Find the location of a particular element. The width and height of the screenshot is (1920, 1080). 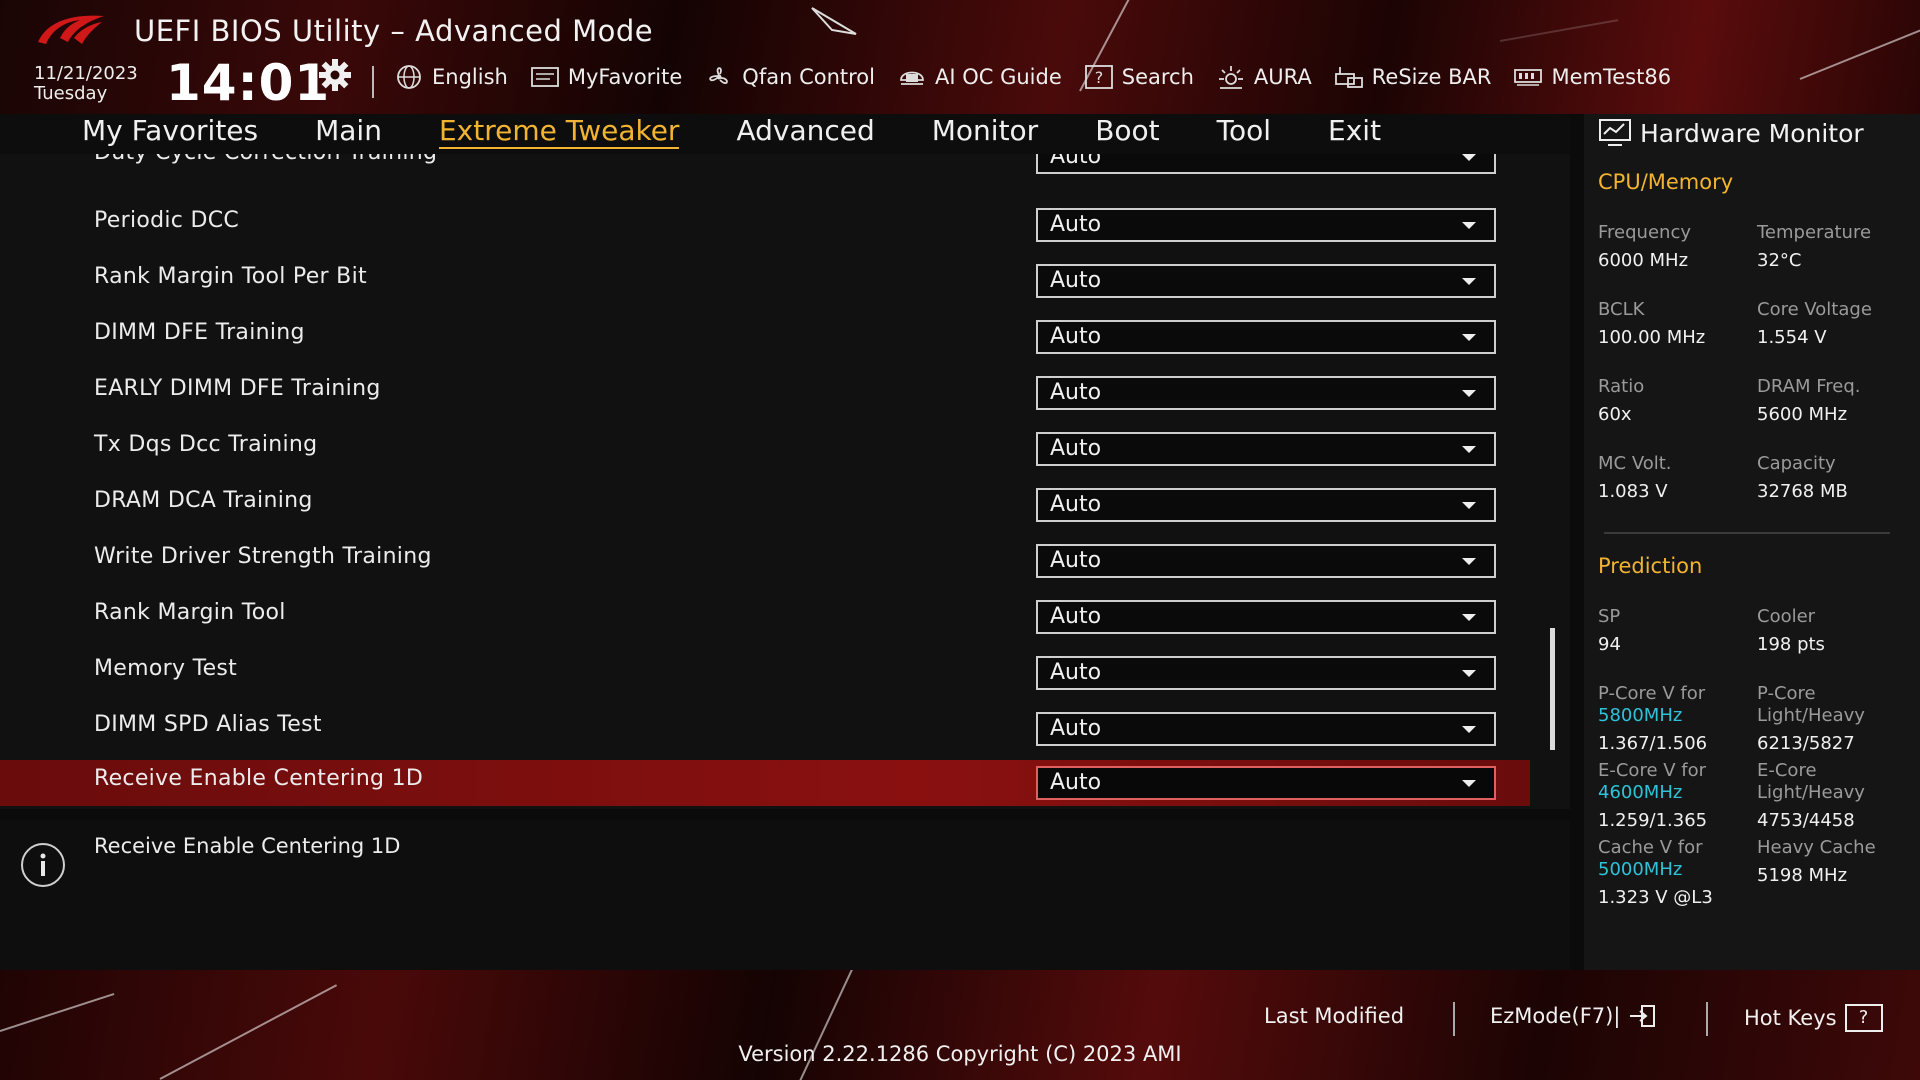

hw-temperature: Temperature 32°C is located at coordinates (1814, 247).